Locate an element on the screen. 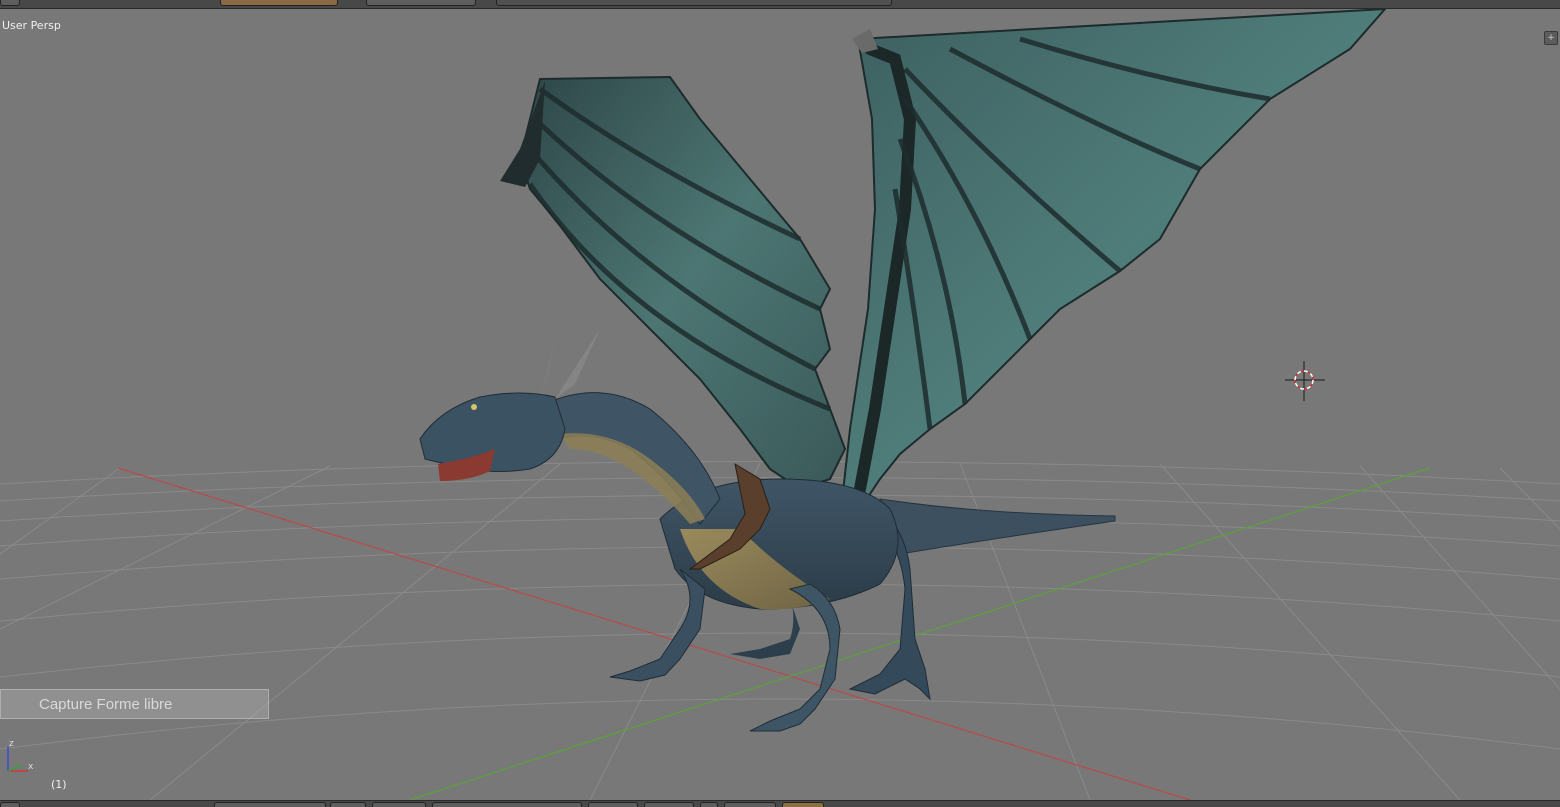  editor-type-button is located at coordinates (10, 3).